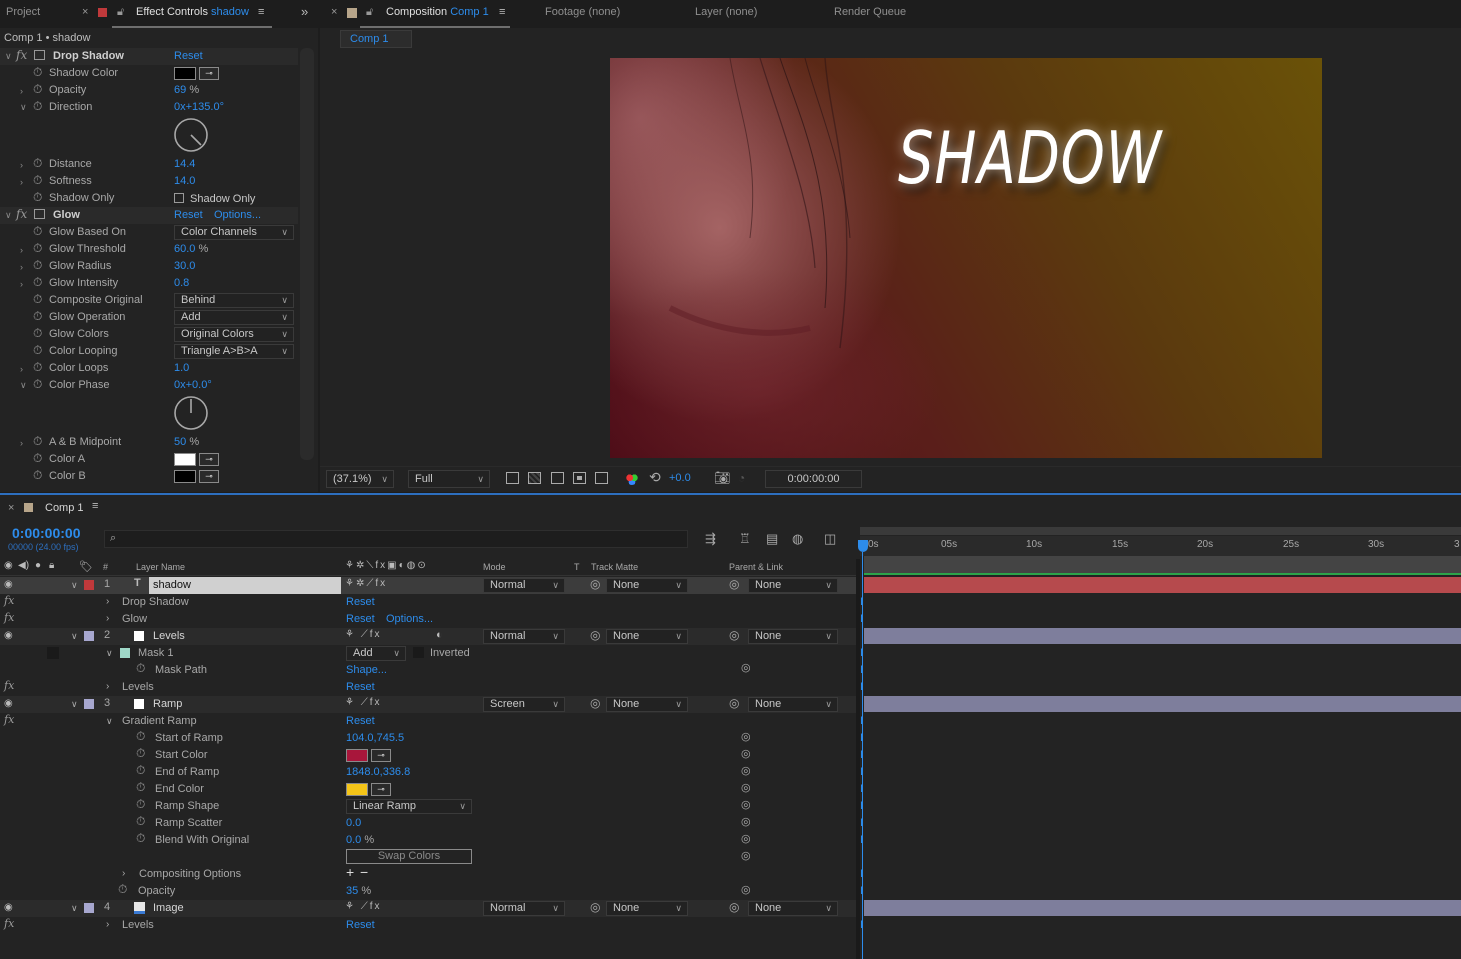 The image size is (1461, 959). What do you see at coordinates (1162, 636) in the screenshot?
I see `layer-bar-levels` at bounding box center [1162, 636].